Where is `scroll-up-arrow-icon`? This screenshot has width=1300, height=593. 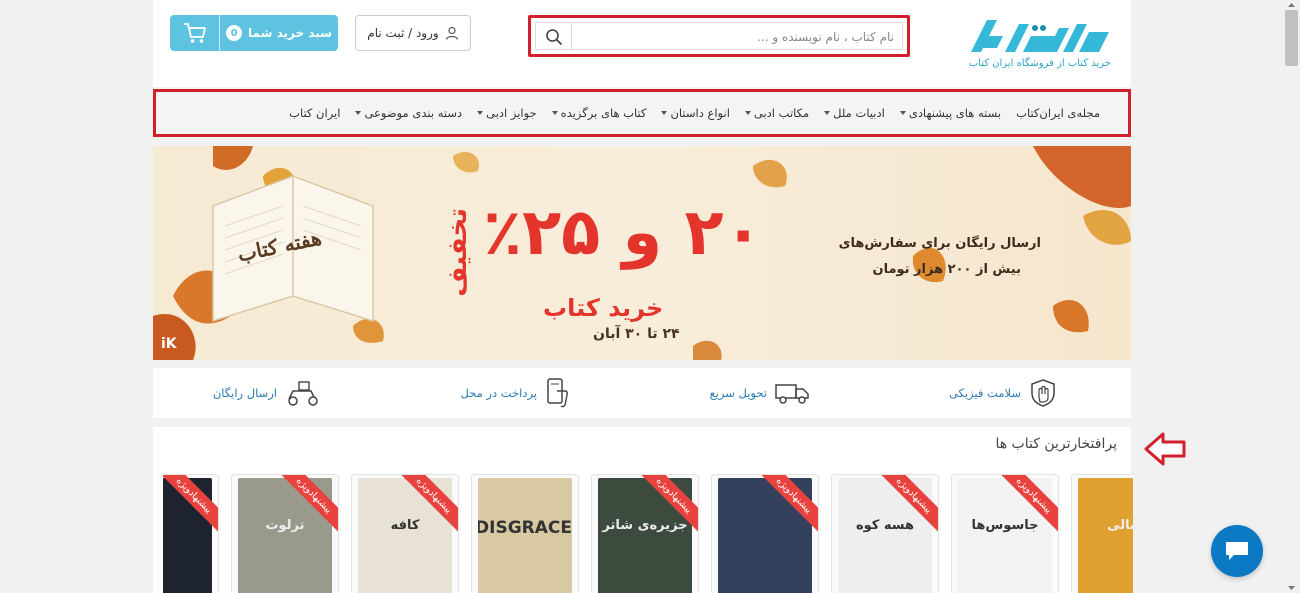 scroll-up-arrow-icon is located at coordinates (1291, 5).